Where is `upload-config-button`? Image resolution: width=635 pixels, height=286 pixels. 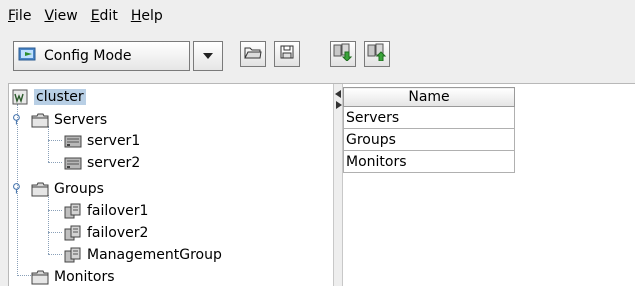 upload-config-button is located at coordinates (377, 54).